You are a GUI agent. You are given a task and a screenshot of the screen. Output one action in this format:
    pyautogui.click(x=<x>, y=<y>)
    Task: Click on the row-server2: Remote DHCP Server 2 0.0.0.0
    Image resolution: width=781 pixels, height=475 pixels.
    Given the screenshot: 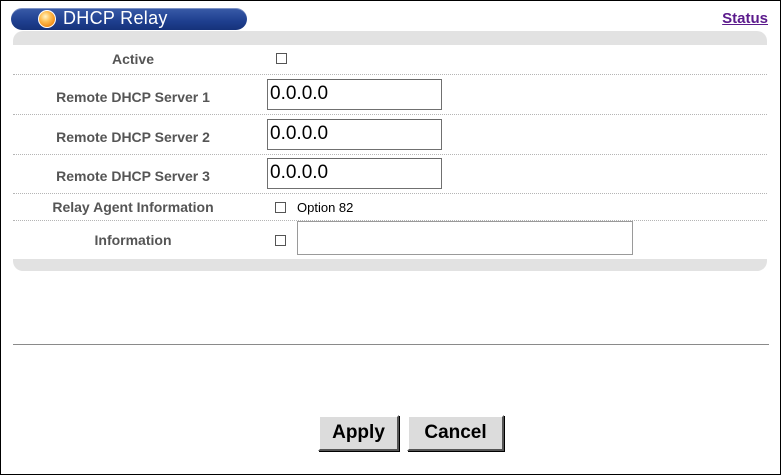 What is the action you would take?
    pyautogui.click(x=390, y=135)
    